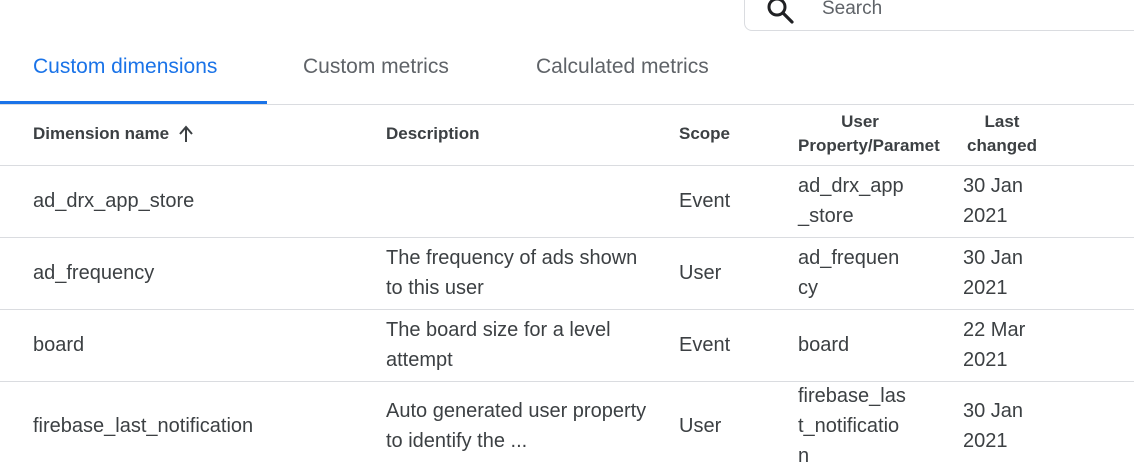 The image size is (1134, 466). I want to click on dimension-name-cell: ad_frequency, so click(94, 273).